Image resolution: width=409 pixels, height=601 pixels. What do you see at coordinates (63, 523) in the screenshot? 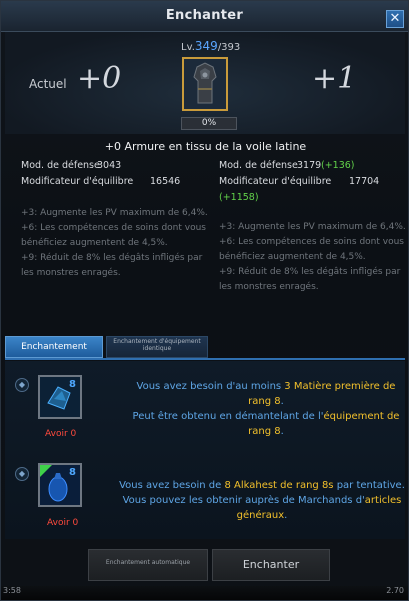
I see `alkahest-owned-count: Avoir 0` at bounding box center [63, 523].